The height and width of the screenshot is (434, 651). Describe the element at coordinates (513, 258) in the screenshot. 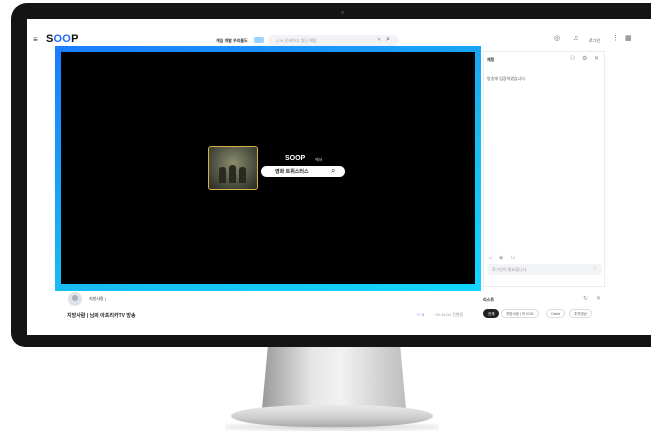

I see `cart-icon: ⊔` at that location.